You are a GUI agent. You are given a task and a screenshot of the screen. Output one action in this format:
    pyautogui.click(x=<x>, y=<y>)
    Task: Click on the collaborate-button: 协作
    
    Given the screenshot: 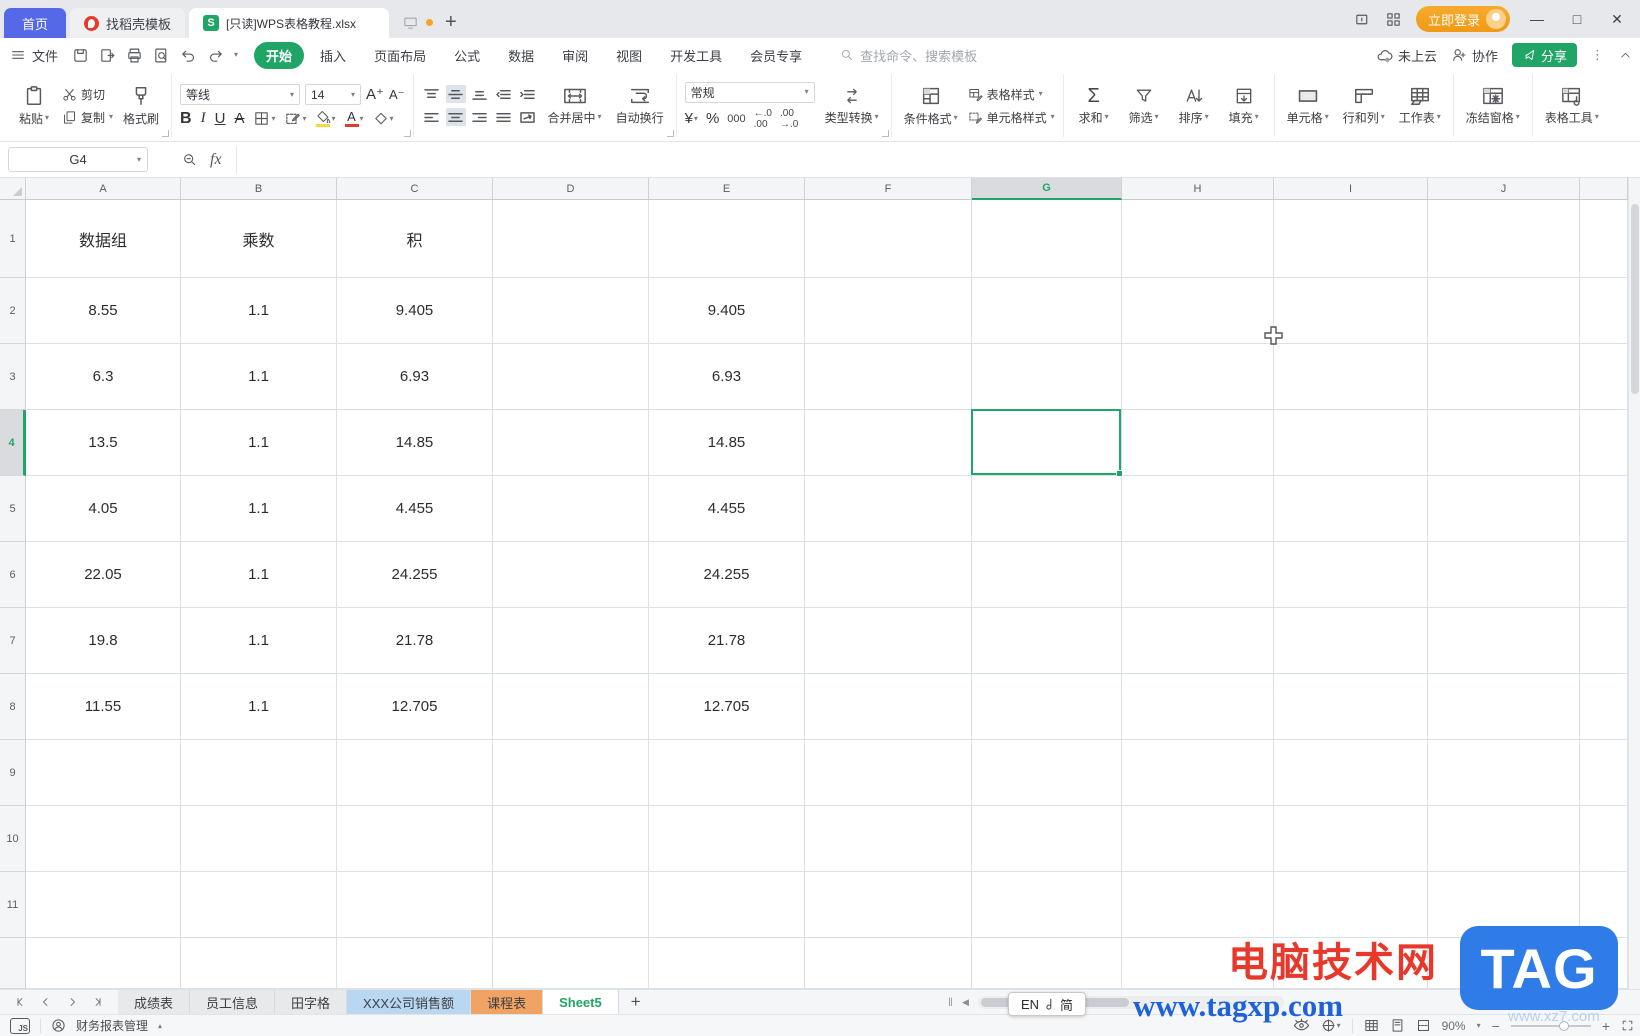 What is the action you would take?
    pyautogui.click(x=1474, y=55)
    